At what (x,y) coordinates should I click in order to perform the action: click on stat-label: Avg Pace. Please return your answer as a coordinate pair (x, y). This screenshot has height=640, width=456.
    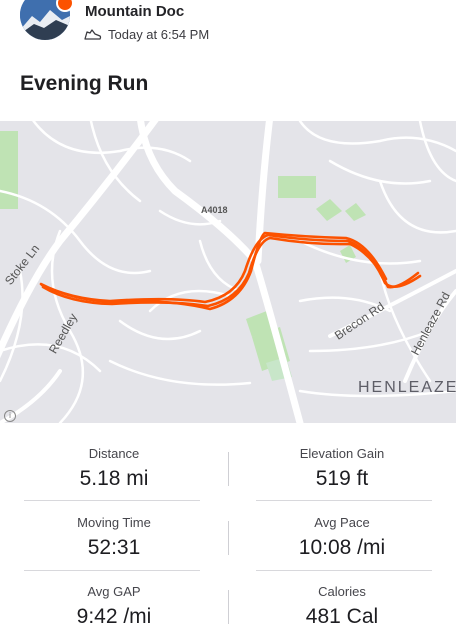
    Looking at the image, I should click on (342, 522).